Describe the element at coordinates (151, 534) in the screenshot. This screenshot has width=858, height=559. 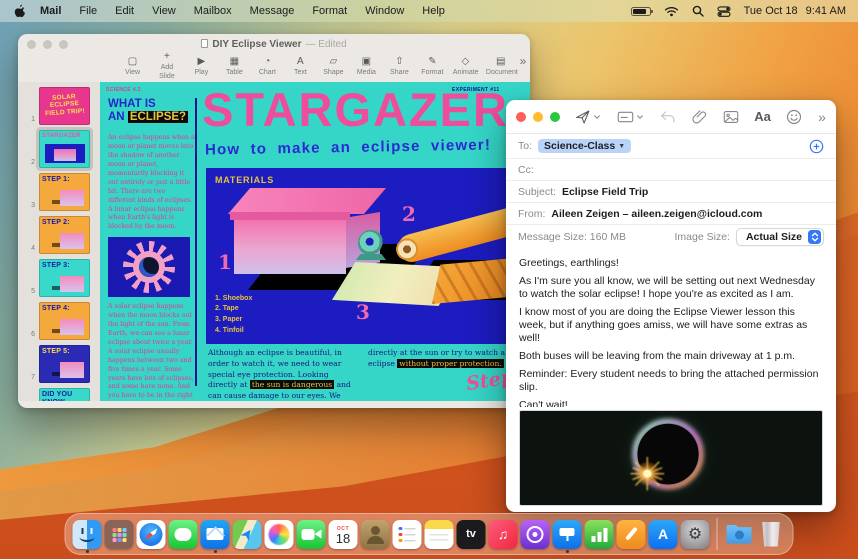
I see `dock-safari` at that location.